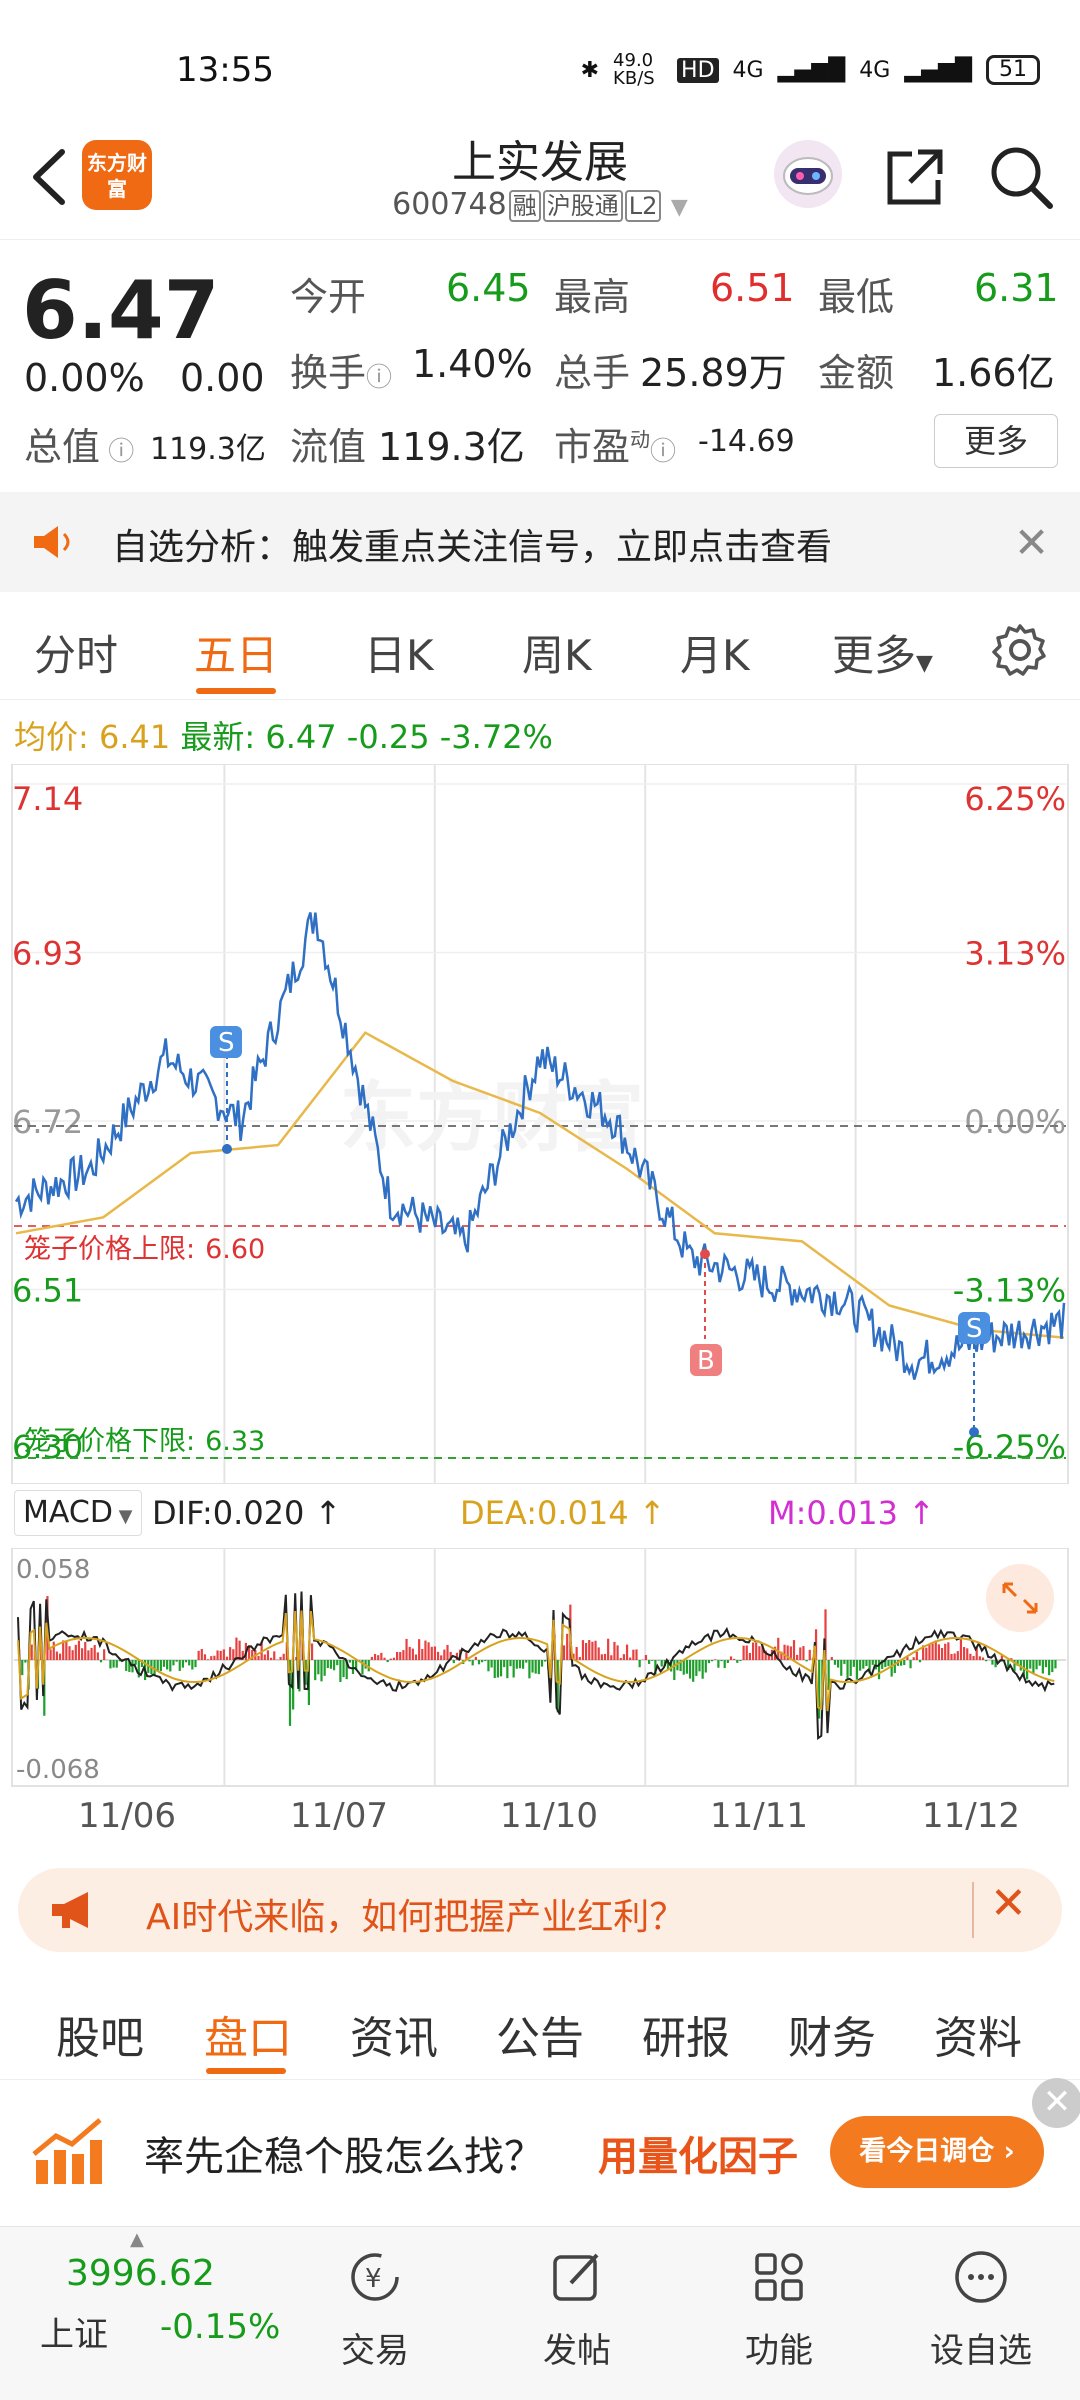  I want to click on avg-label: 均价:, so click(51, 737).